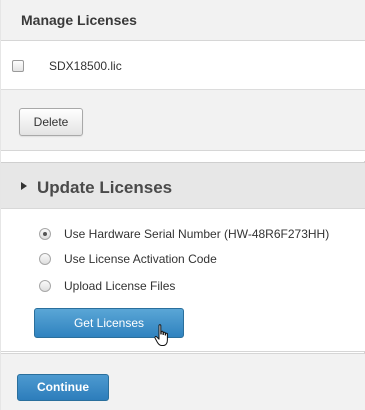 This screenshot has width=365, height=410. Describe the element at coordinates (45, 259) in the screenshot. I see `radio-activation-code` at that location.